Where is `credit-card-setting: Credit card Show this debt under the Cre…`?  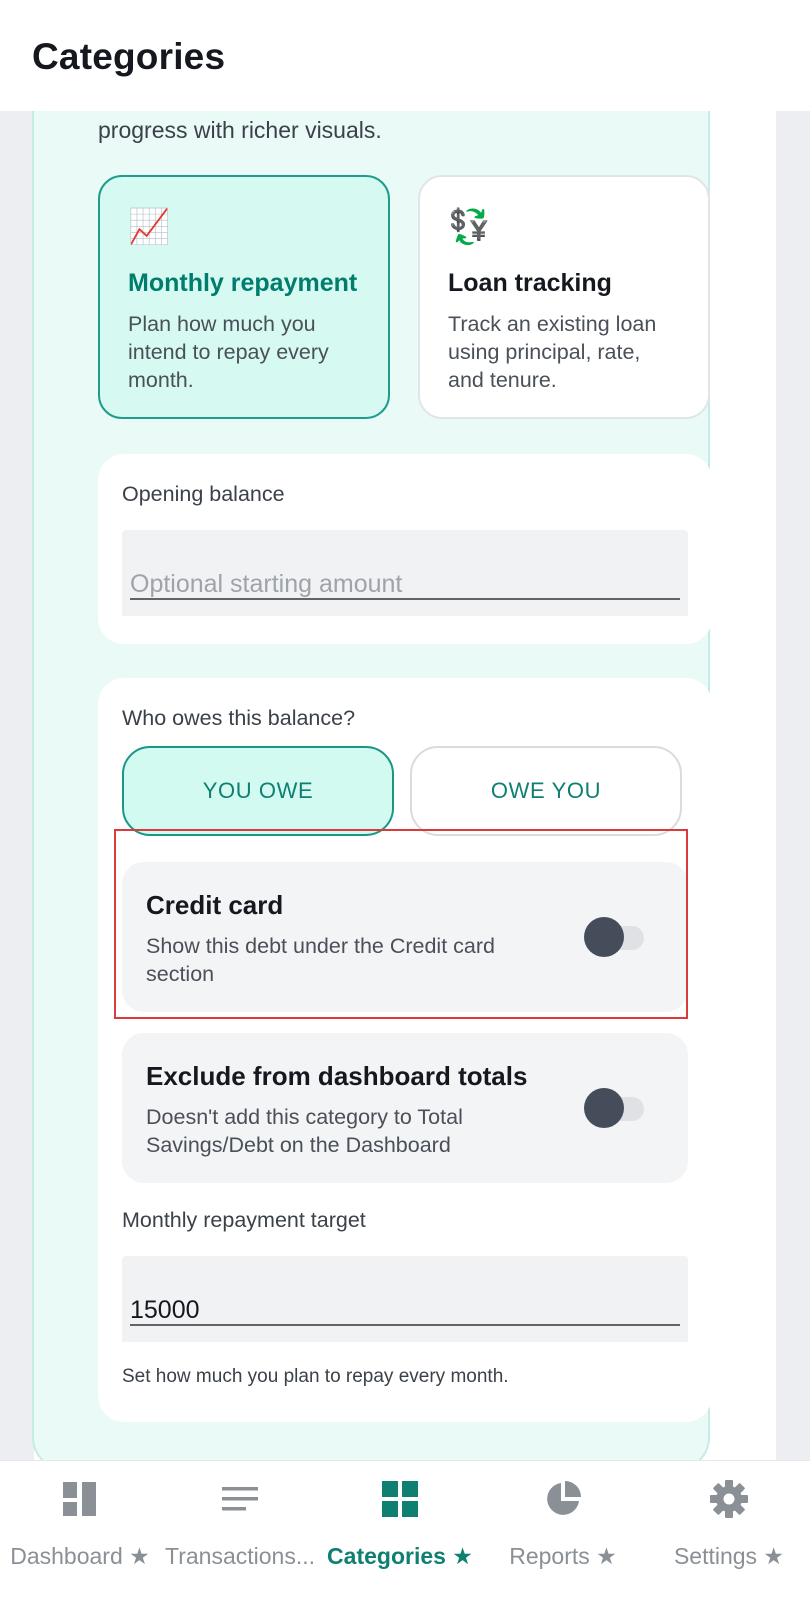
credit-card-setting: Credit card Show this debt under the Cre… is located at coordinates (405, 937).